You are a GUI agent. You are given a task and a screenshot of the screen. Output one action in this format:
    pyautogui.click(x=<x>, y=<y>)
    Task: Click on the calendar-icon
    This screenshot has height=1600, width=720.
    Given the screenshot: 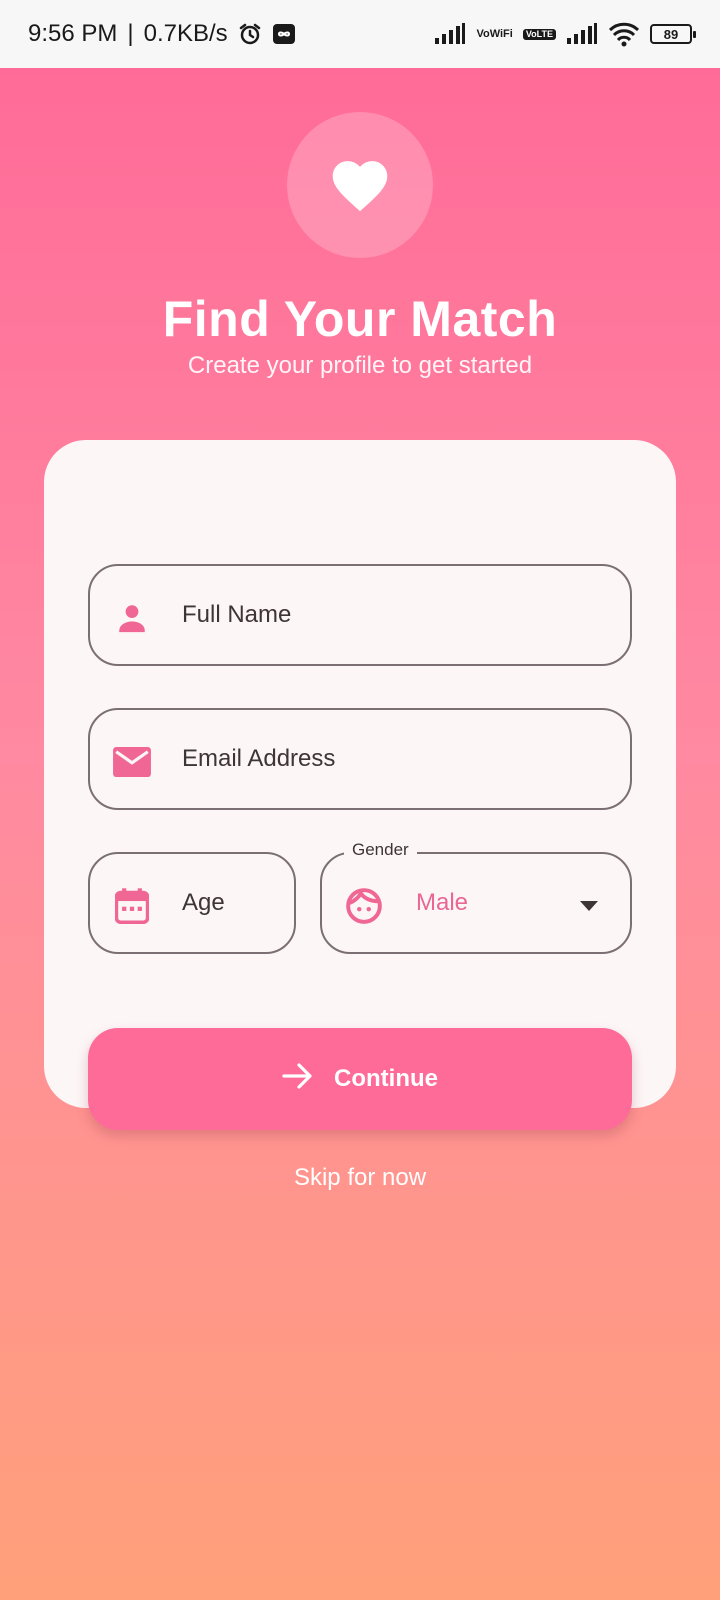 What is the action you would take?
    pyautogui.click(x=132, y=906)
    